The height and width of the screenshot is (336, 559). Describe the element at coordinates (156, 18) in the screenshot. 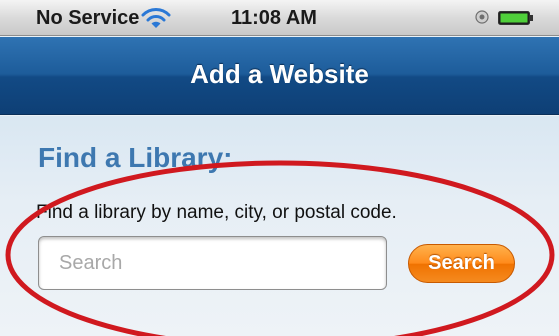

I see `wifi-icon` at that location.